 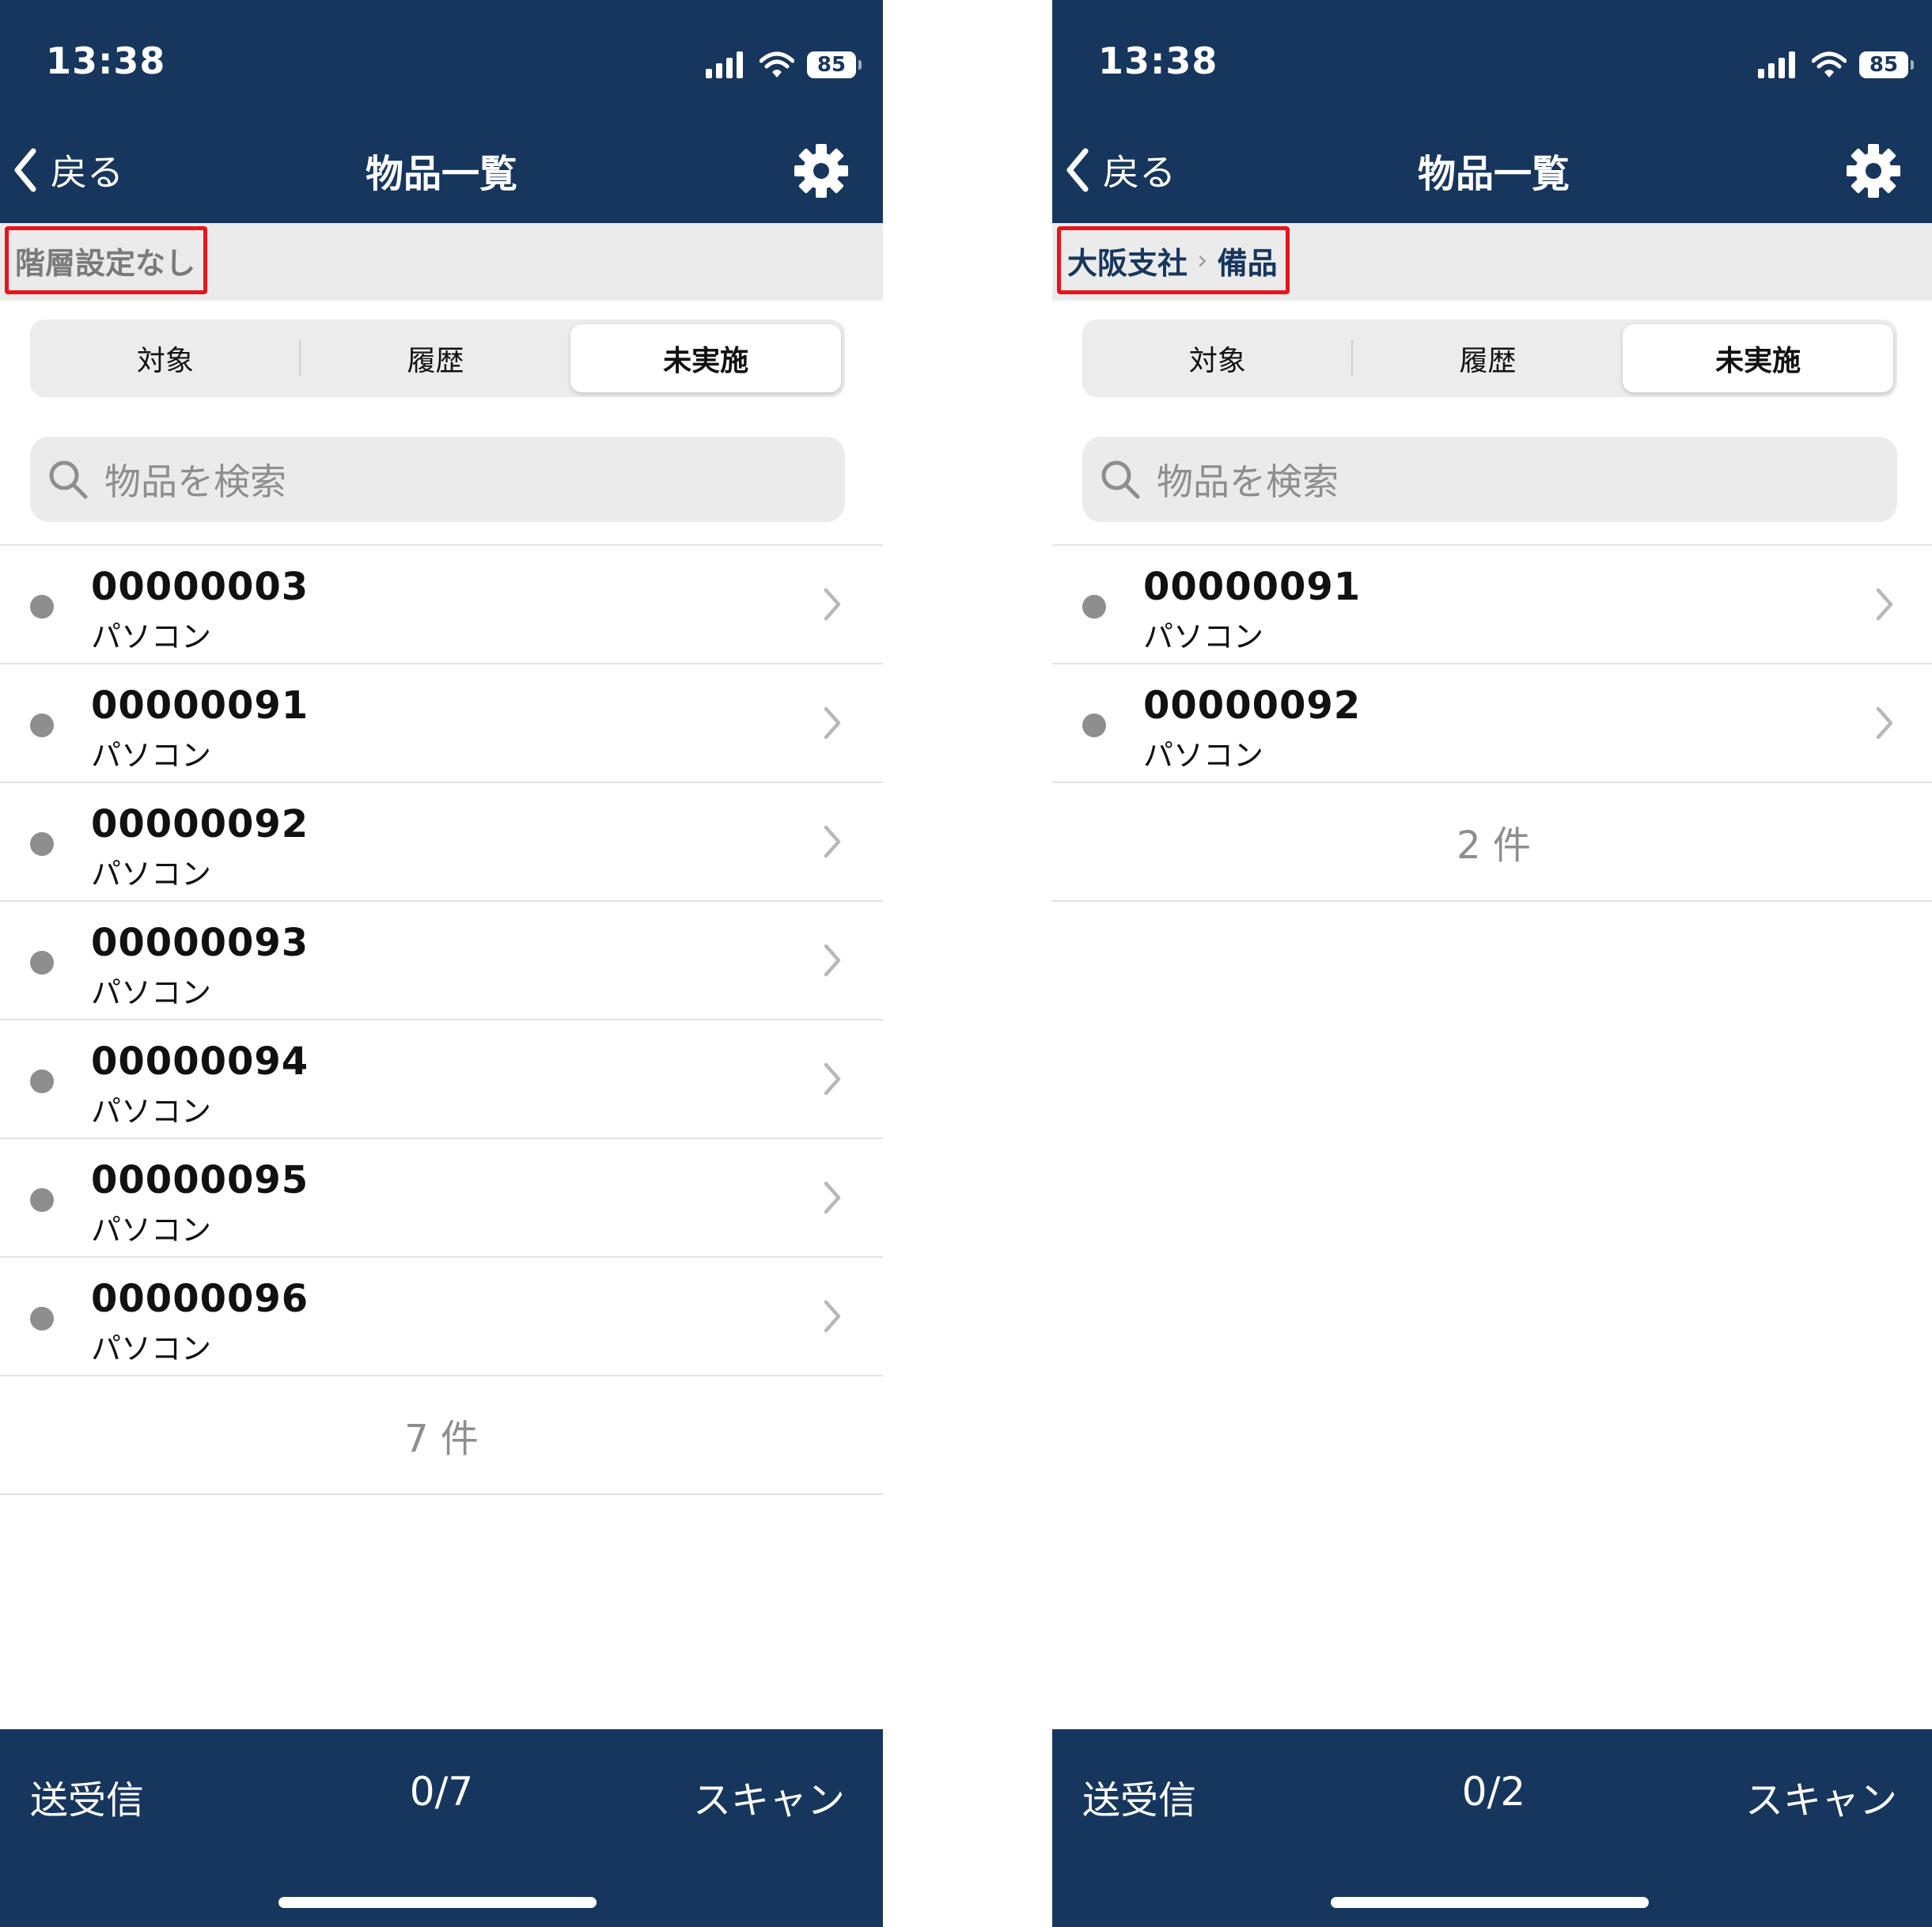 I want to click on item-code: 00000095, so click(x=200, y=1180).